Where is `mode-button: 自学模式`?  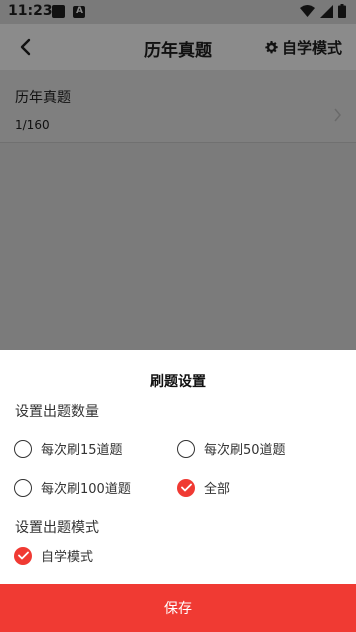
mode-button: 自学模式 is located at coordinates (303, 47).